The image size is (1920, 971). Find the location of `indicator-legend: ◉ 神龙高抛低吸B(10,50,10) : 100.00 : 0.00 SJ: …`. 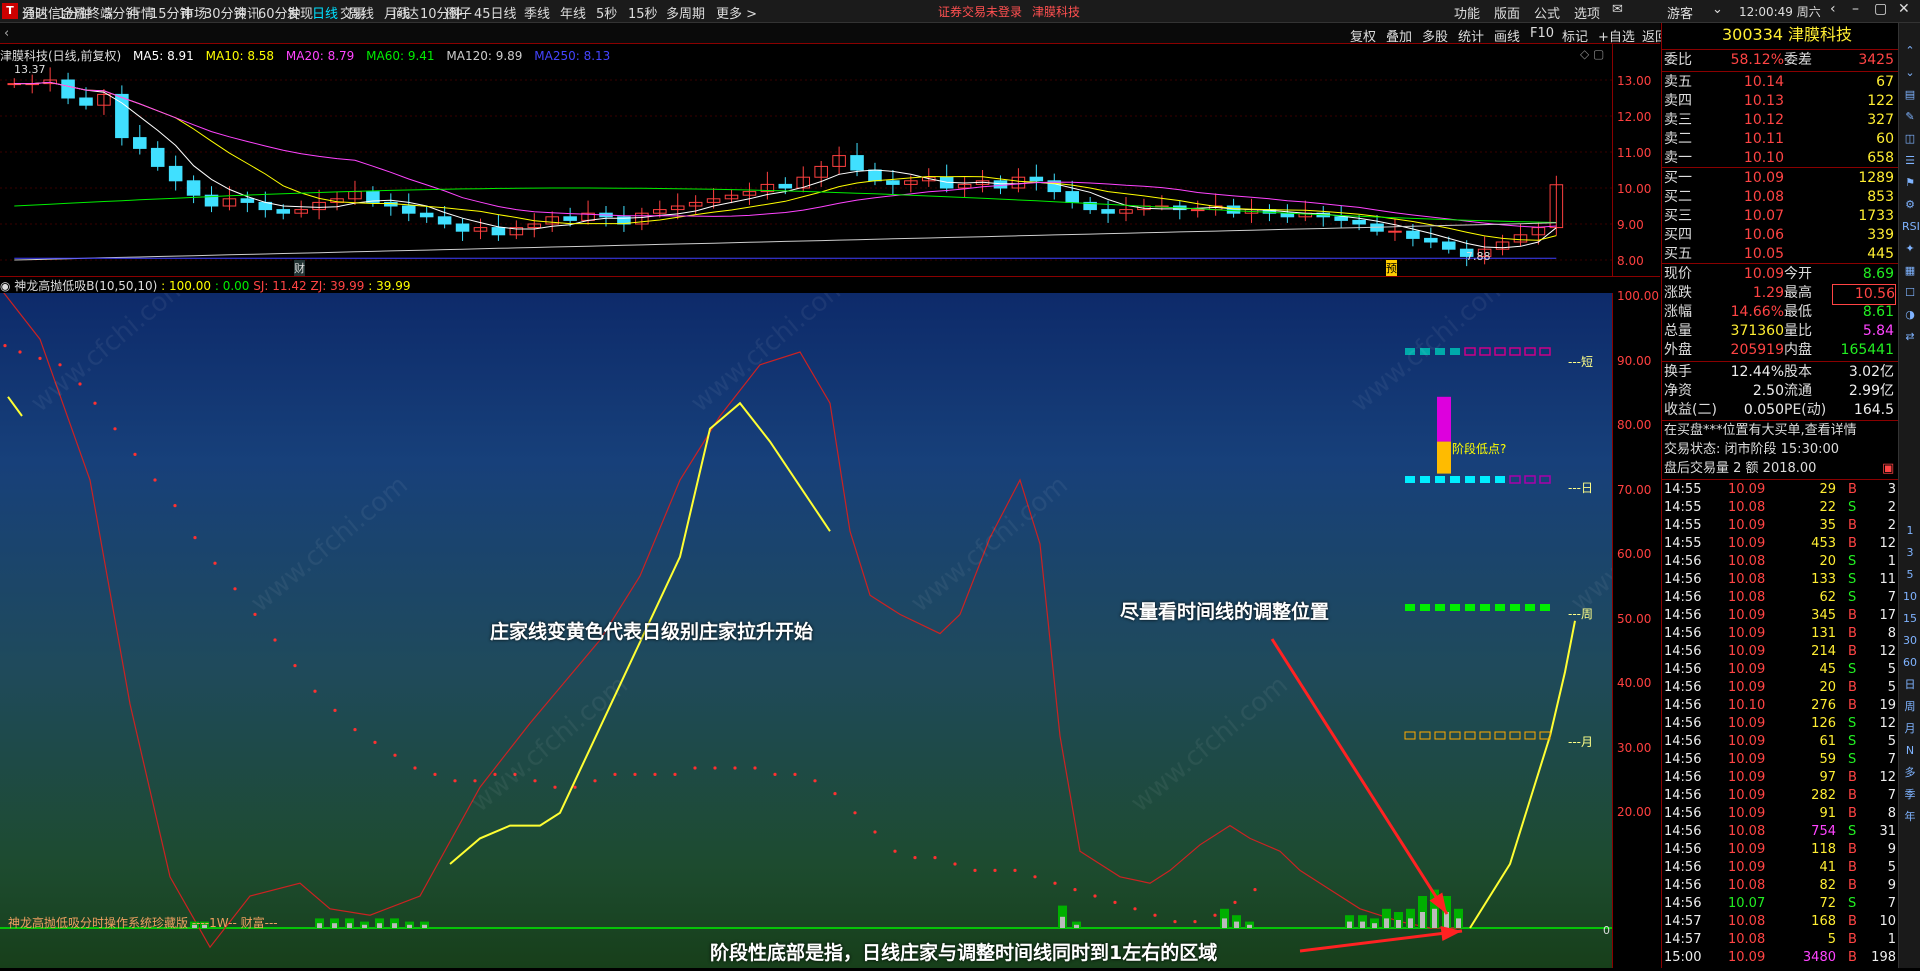

indicator-legend: ◉ 神龙高抛低吸B(10,50,10) : 100.00 : 0.00 SJ: … is located at coordinates (830, 285).